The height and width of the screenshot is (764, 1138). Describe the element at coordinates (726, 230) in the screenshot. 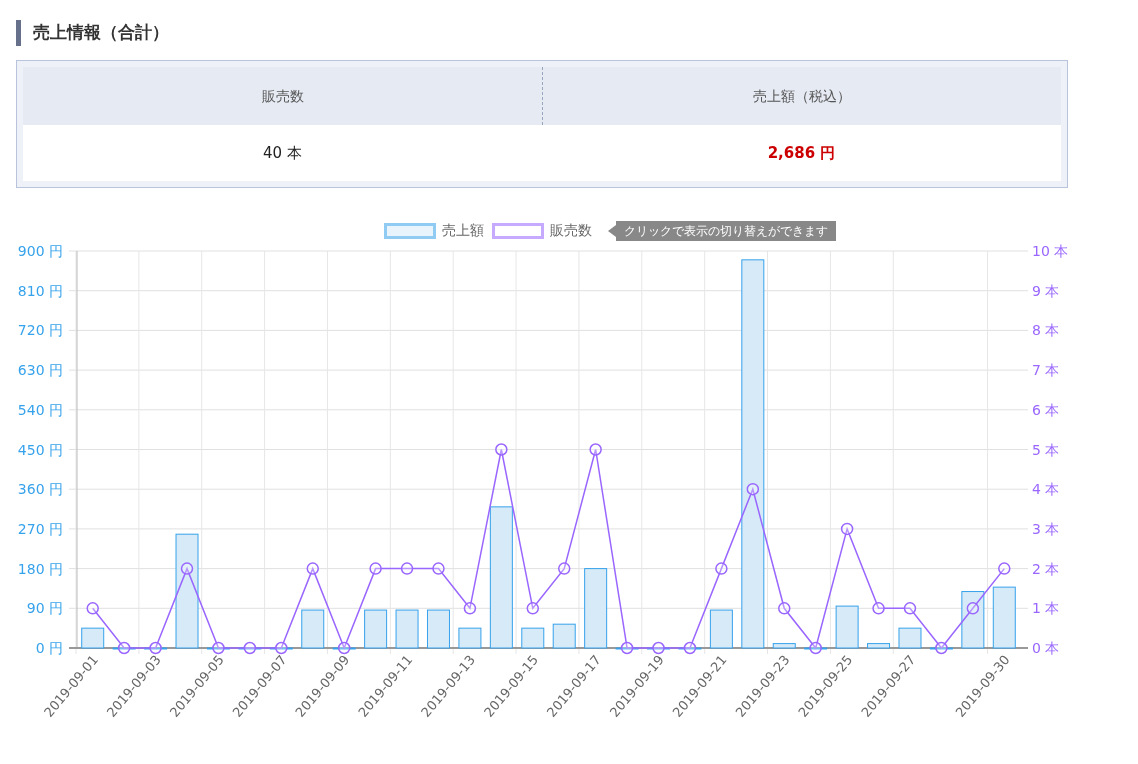

I see `legend-hint: クリックで表示の切り替えができます` at that location.